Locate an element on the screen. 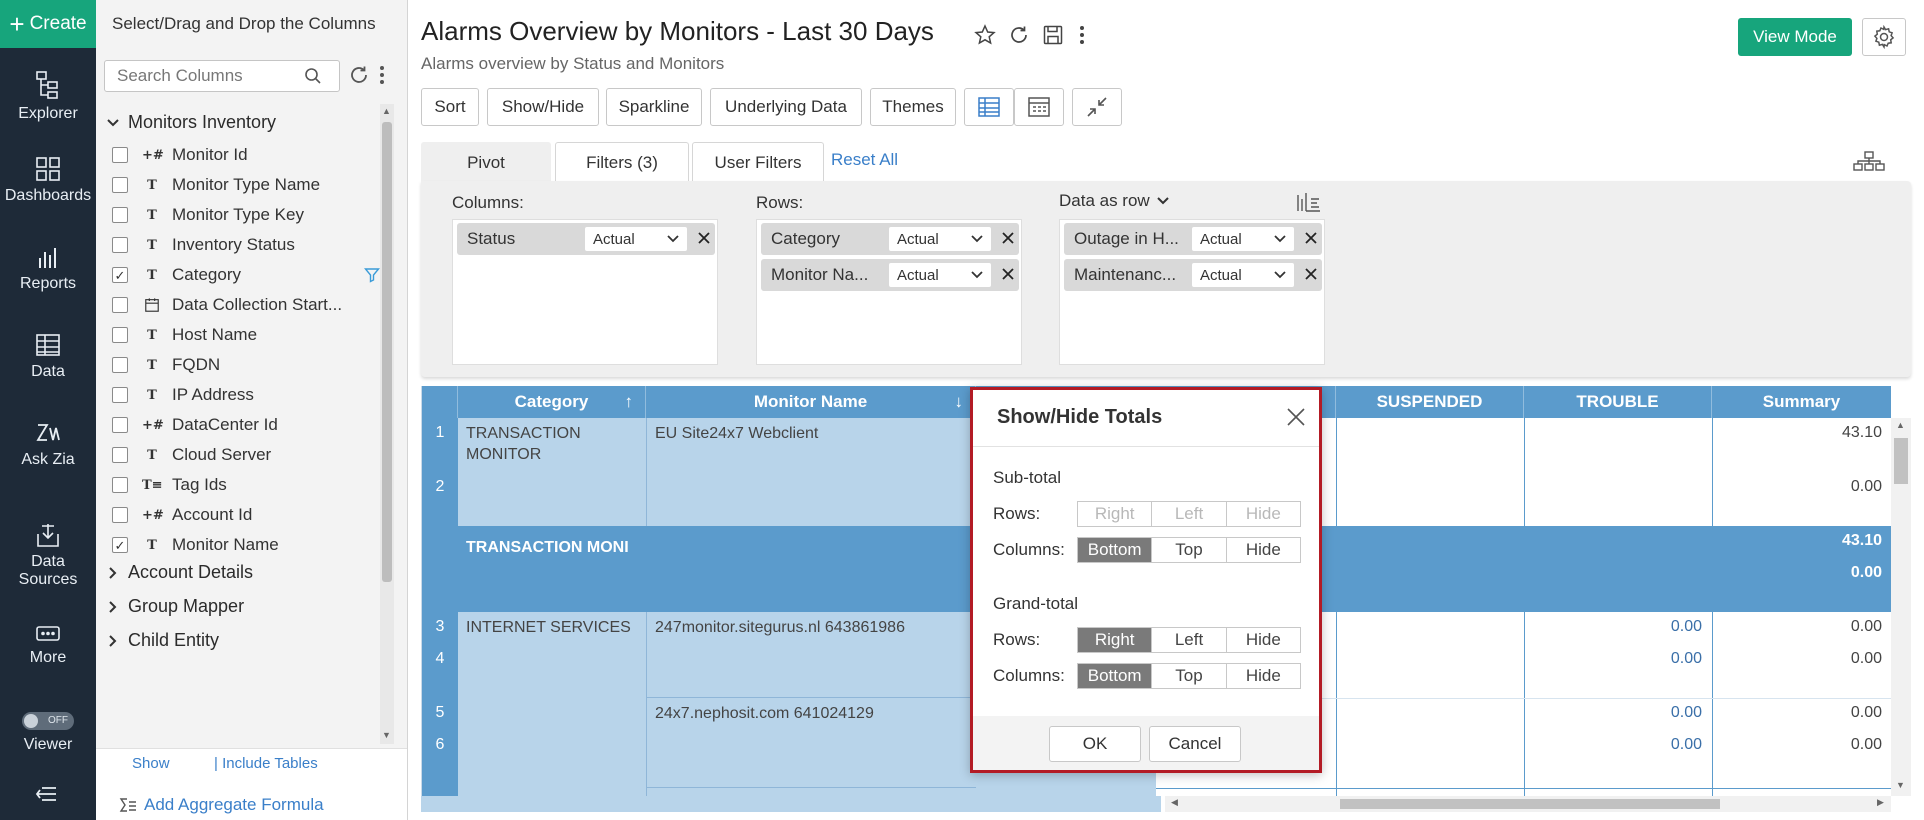 This screenshot has width=1924, height=820. data-as-row-dropdown: Data as row is located at coordinates (1114, 201).